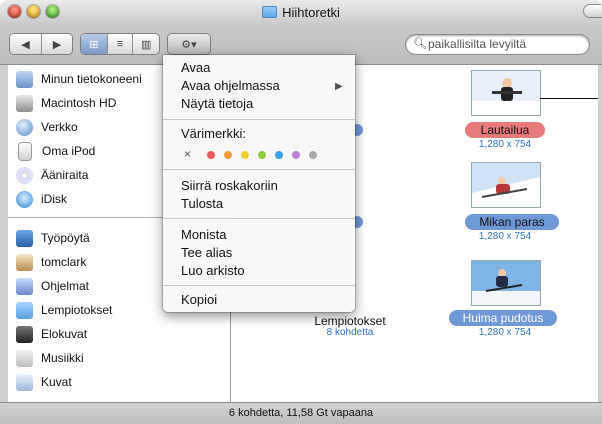 The image size is (602, 424). I want to click on color-label-gray, so click(313, 155).